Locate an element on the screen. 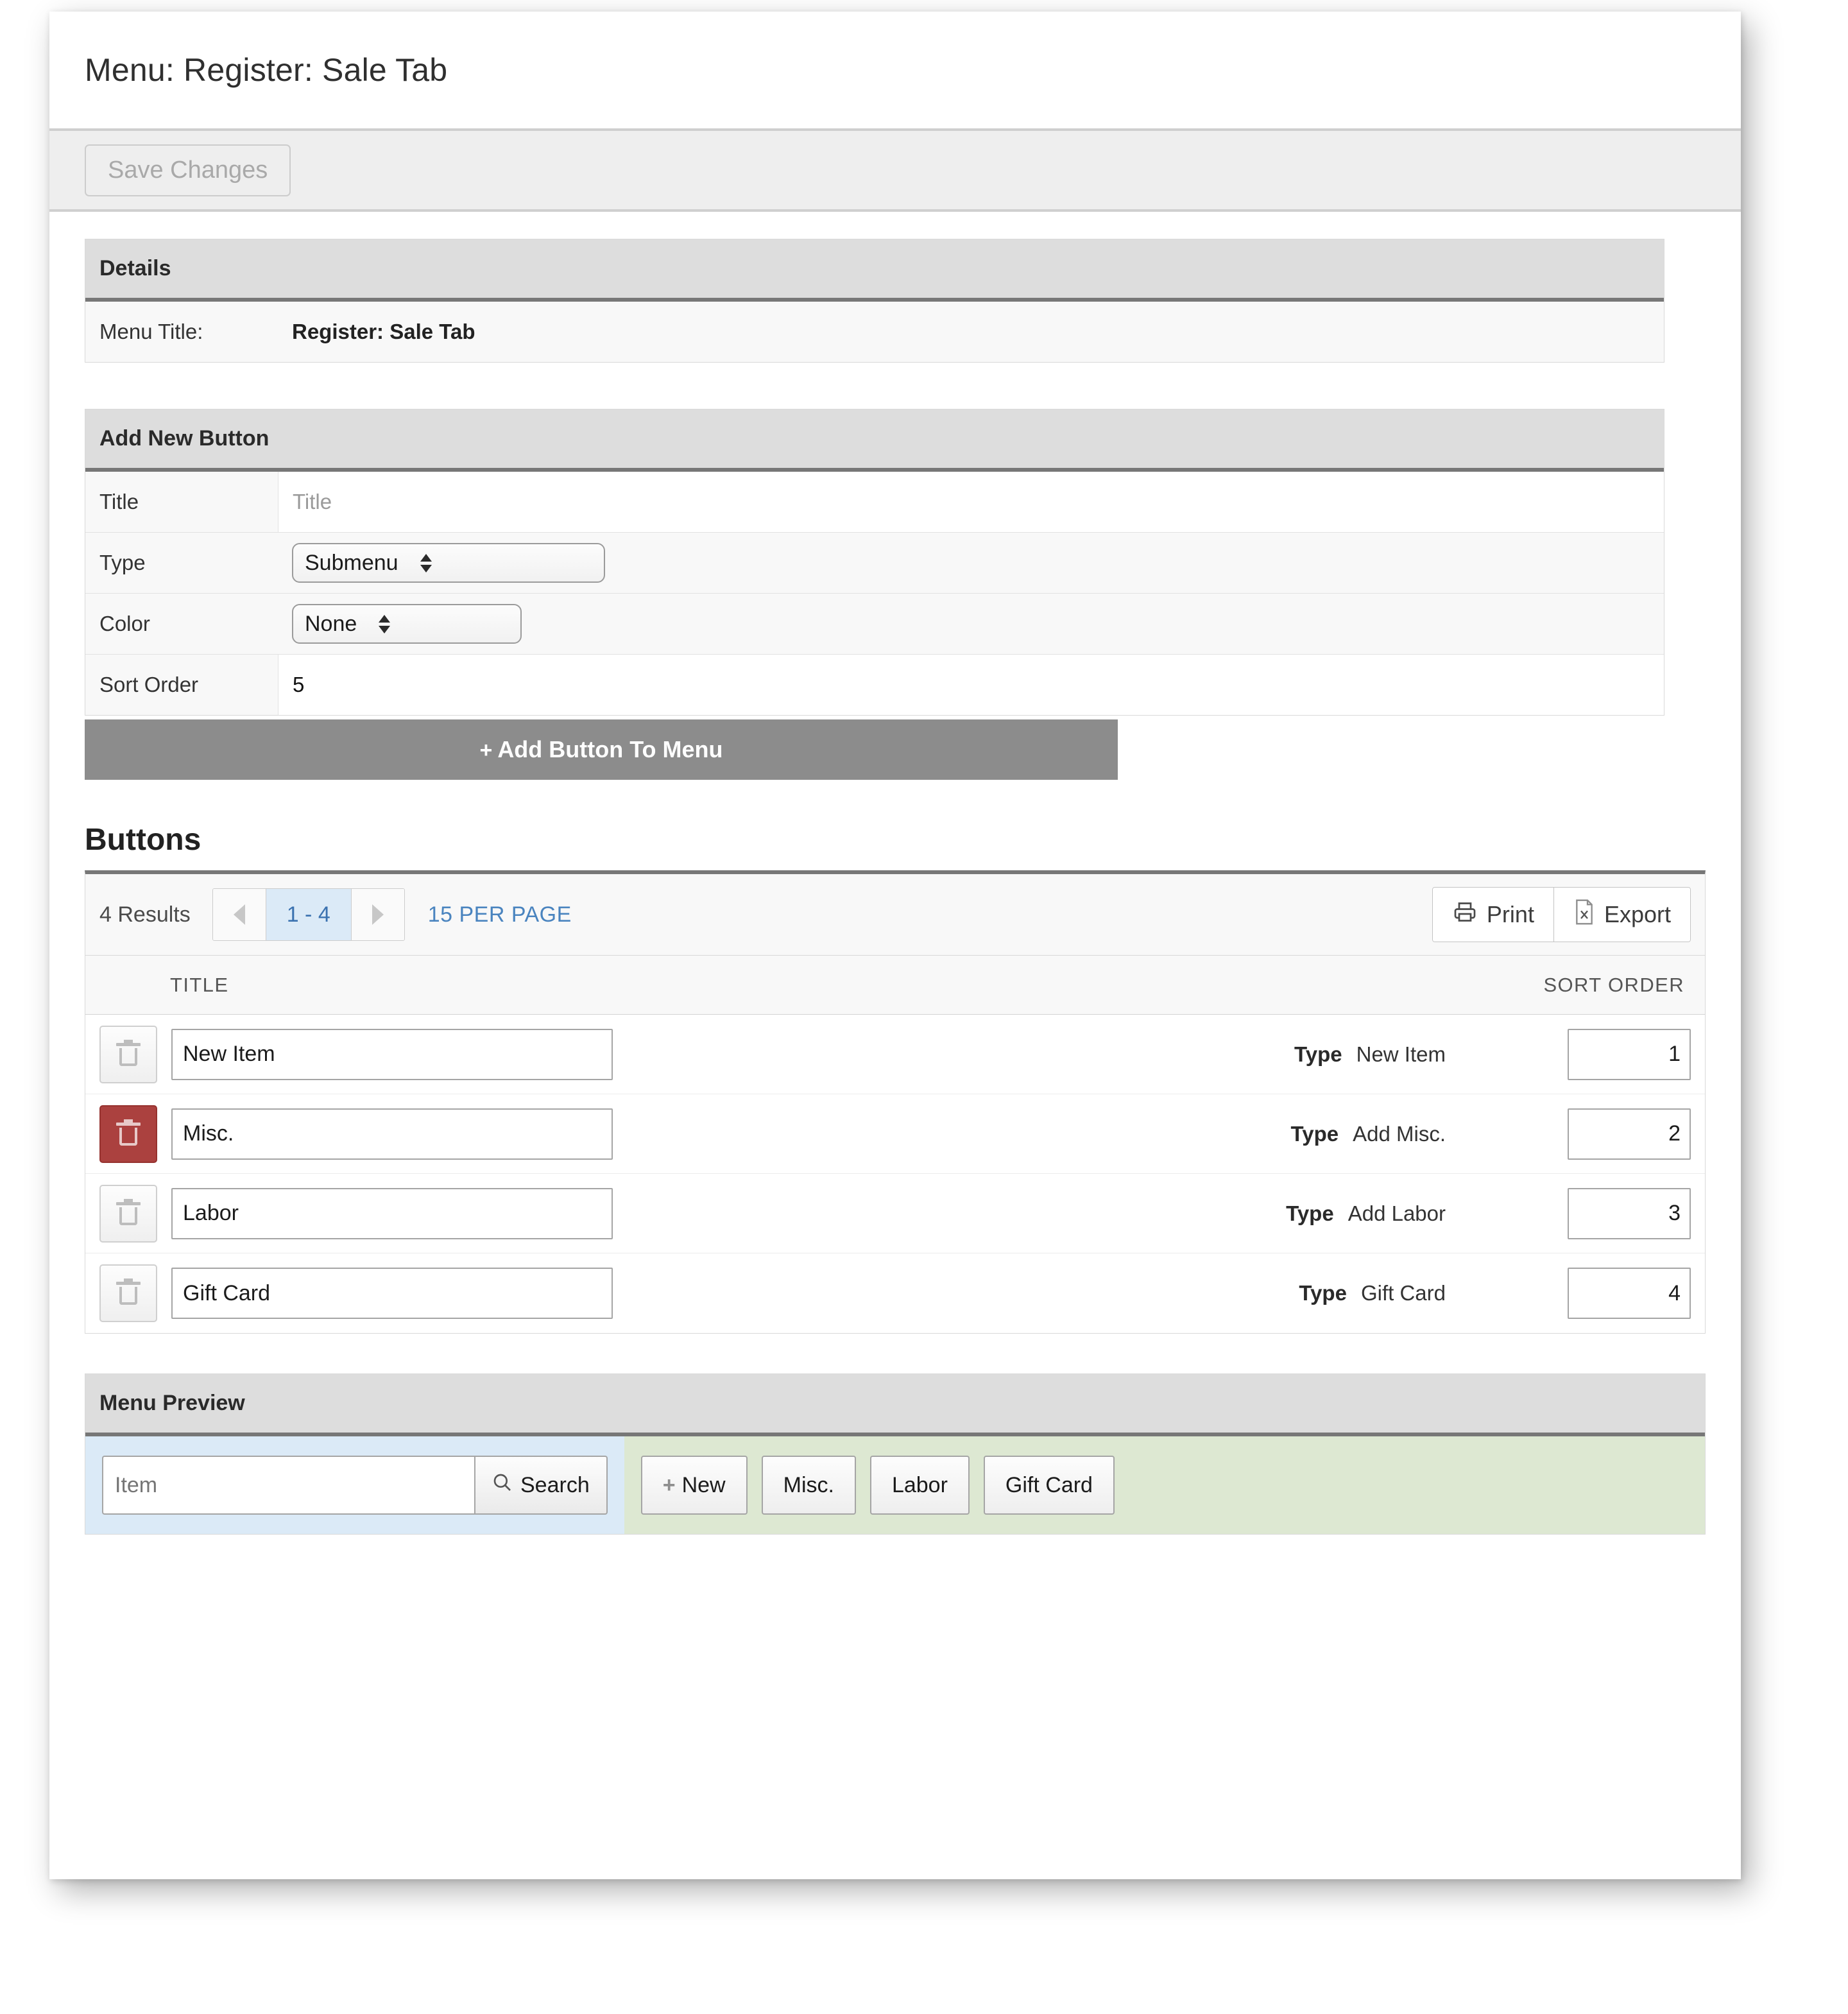 The height and width of the screenshot is (2014, 1848). row-type-group: Type New Item is located at coordinates (1370, 1054).